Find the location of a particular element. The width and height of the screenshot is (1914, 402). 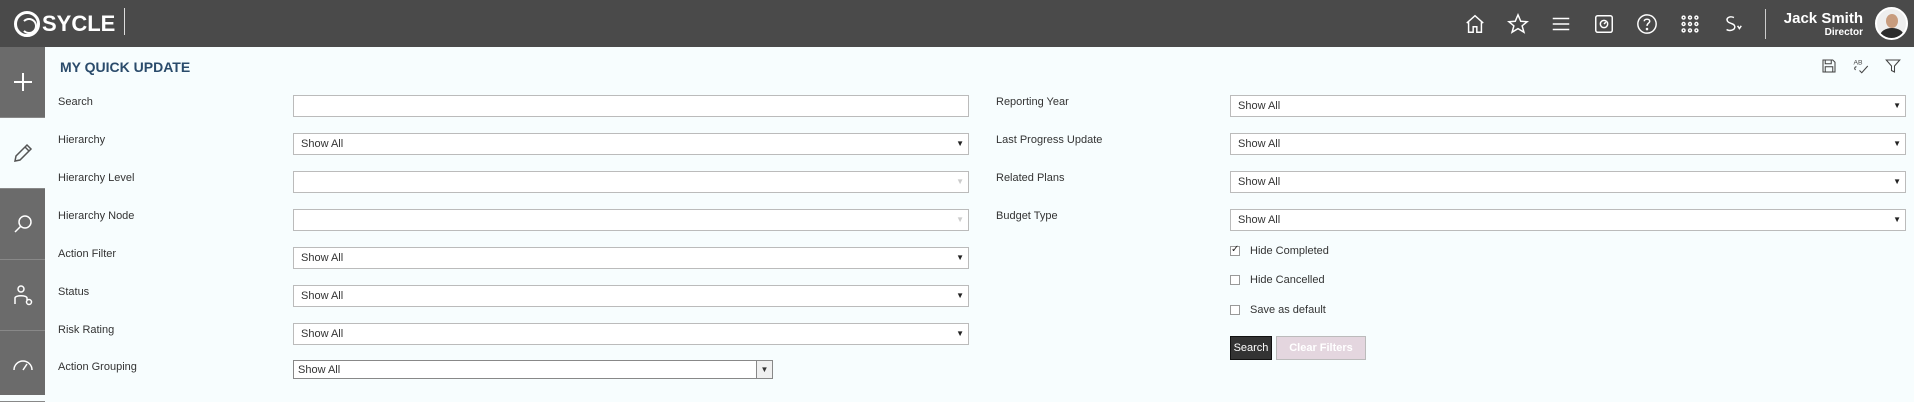

hierarchy-node-label: Hierarchy Node is located at coordinates (96, 216).